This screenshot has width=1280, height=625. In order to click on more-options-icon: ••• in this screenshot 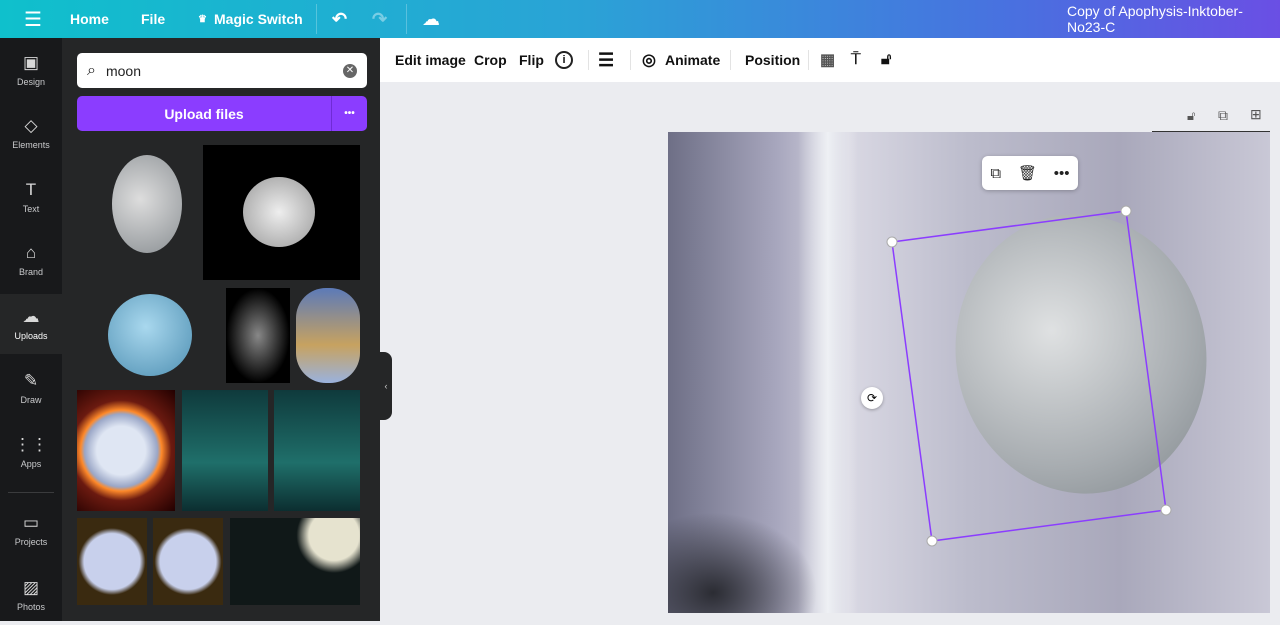, I will do `click(1062, 173)`.